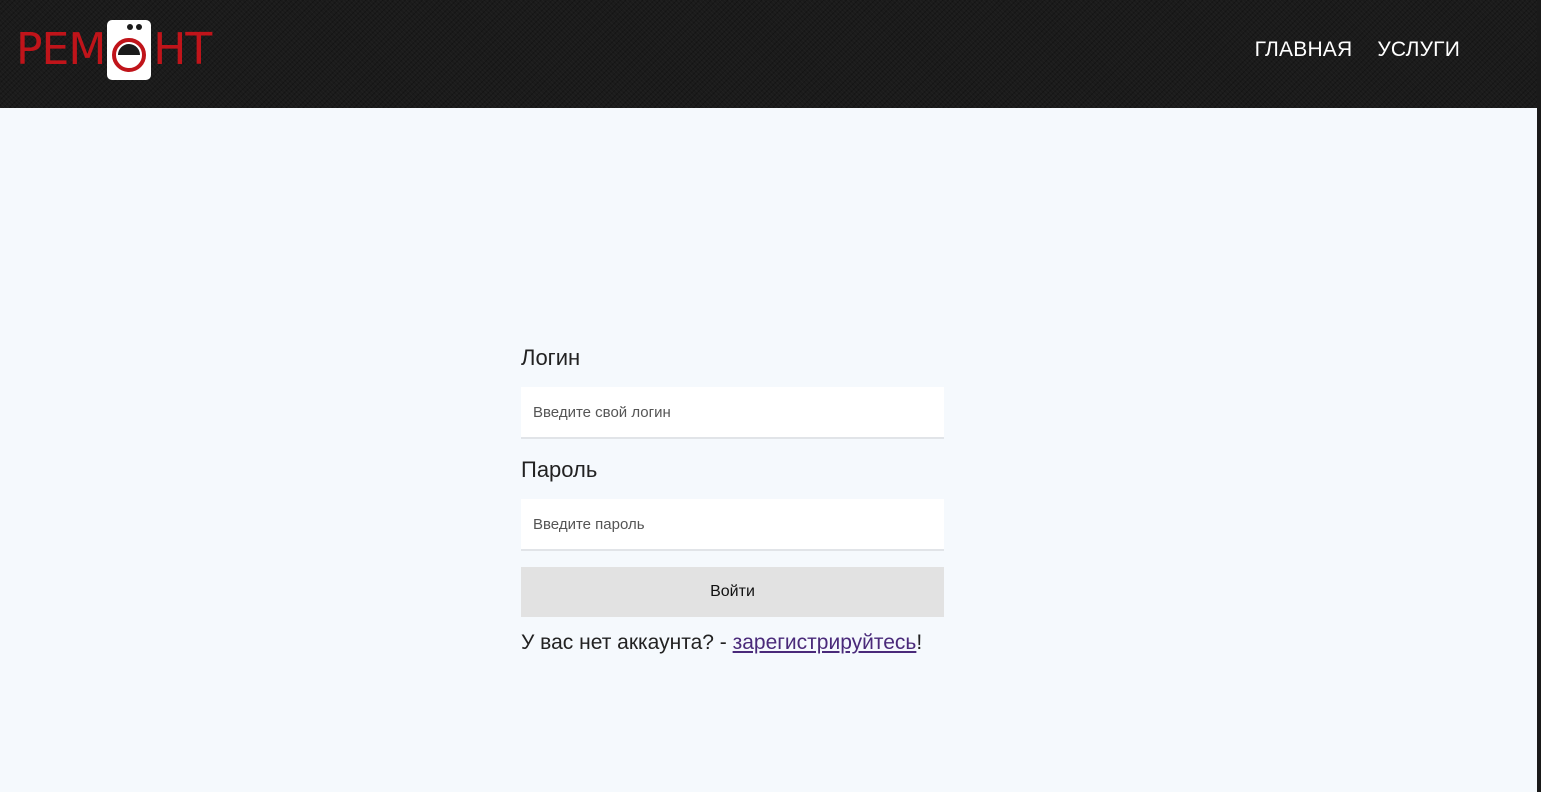 The height and width of the screenshot is (792, 1541). What do you see at coordinates (732, 525) in the screenshot?
I see `password-input` at bounding box center [732, 525].